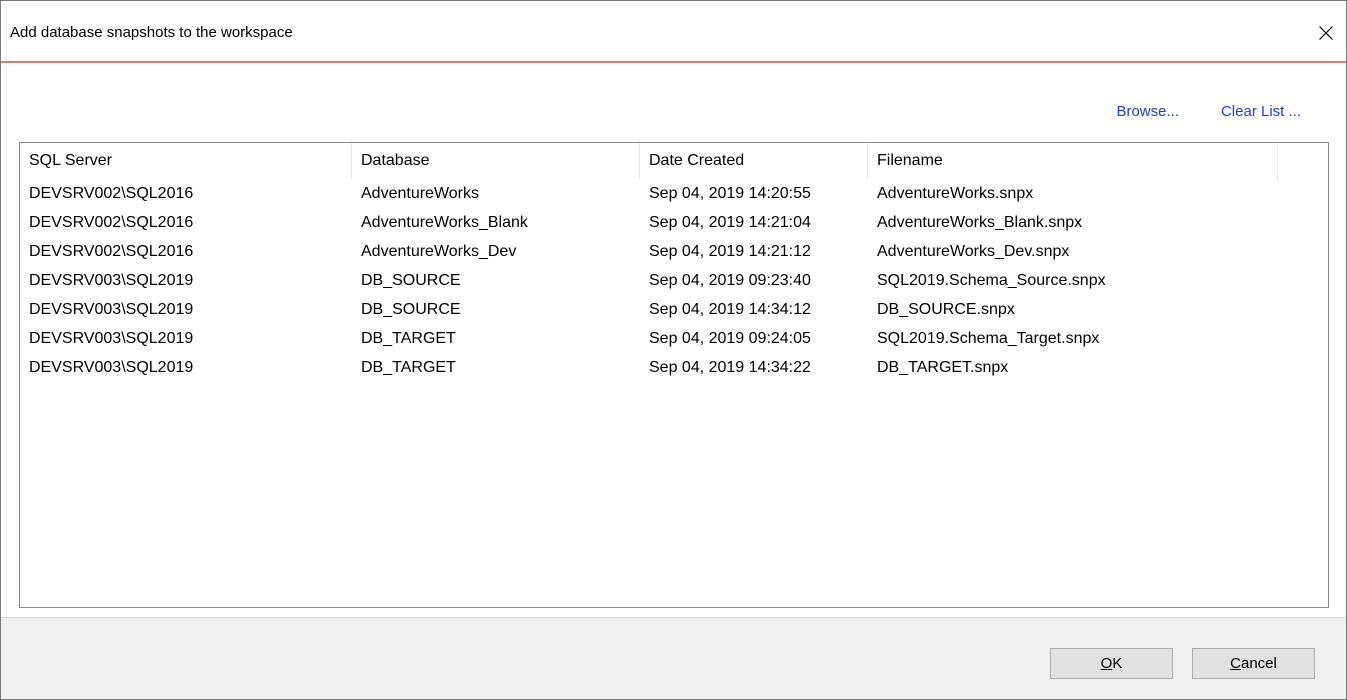 The image size is (1347, 700). I want to click on dialog-title: Add database snapshots to the workspace, so click(151, 32).